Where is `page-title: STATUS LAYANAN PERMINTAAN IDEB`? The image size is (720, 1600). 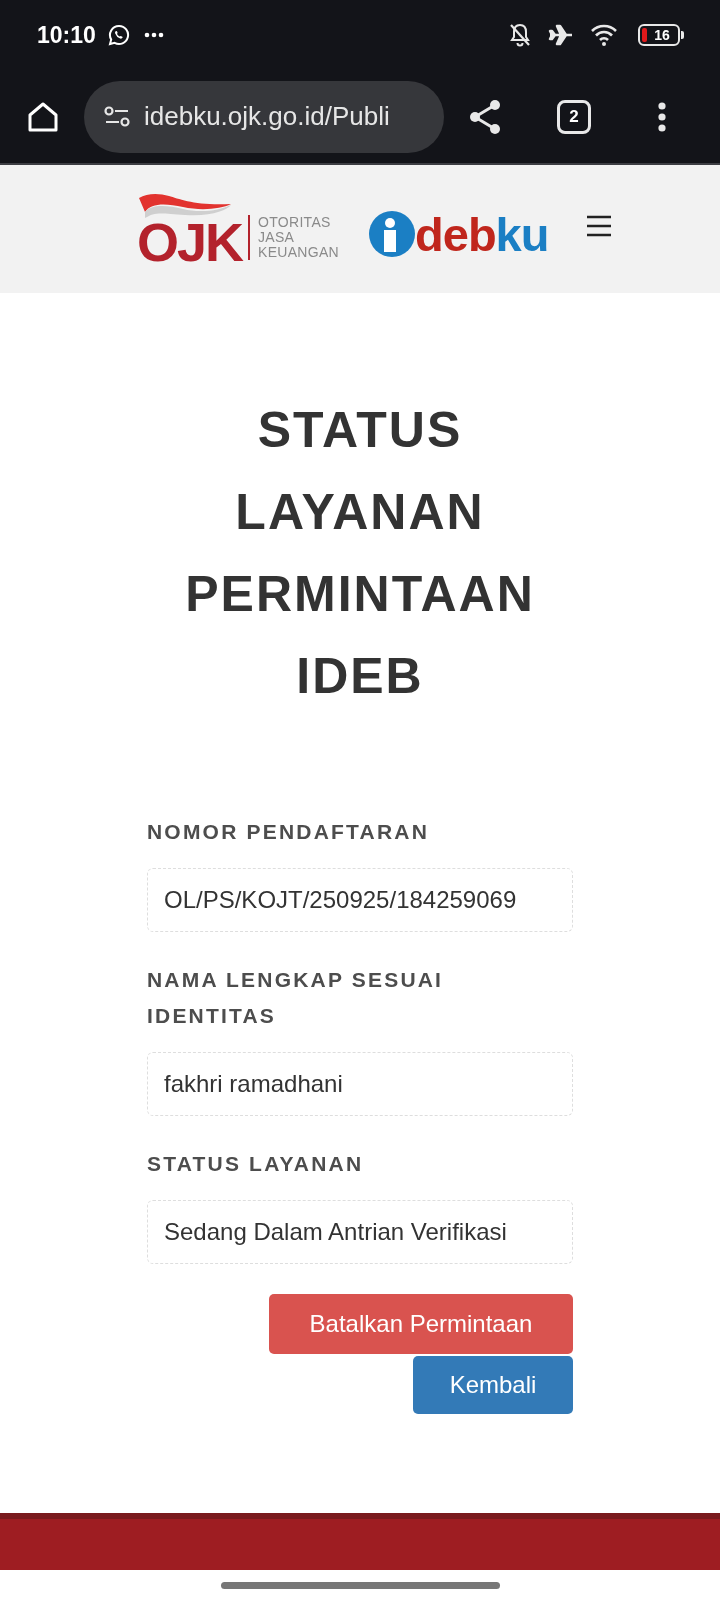
page-title: STATUS LAYANAN PERMINTAAN IDEB is located at coordinates (360, 553).